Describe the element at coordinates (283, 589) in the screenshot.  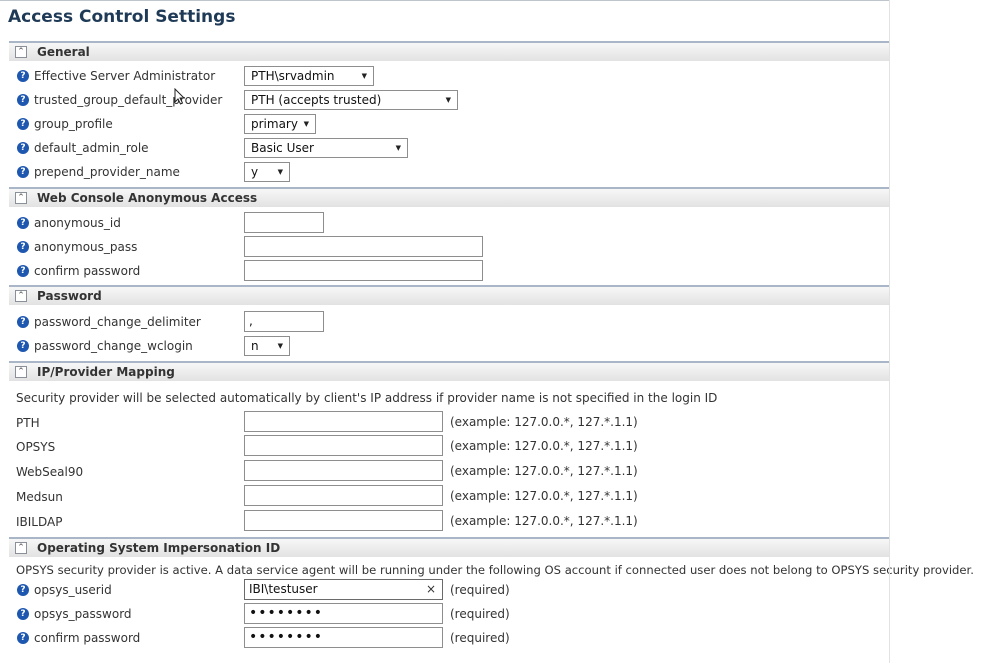
I see `input-value: IBI\testuser` at that location.